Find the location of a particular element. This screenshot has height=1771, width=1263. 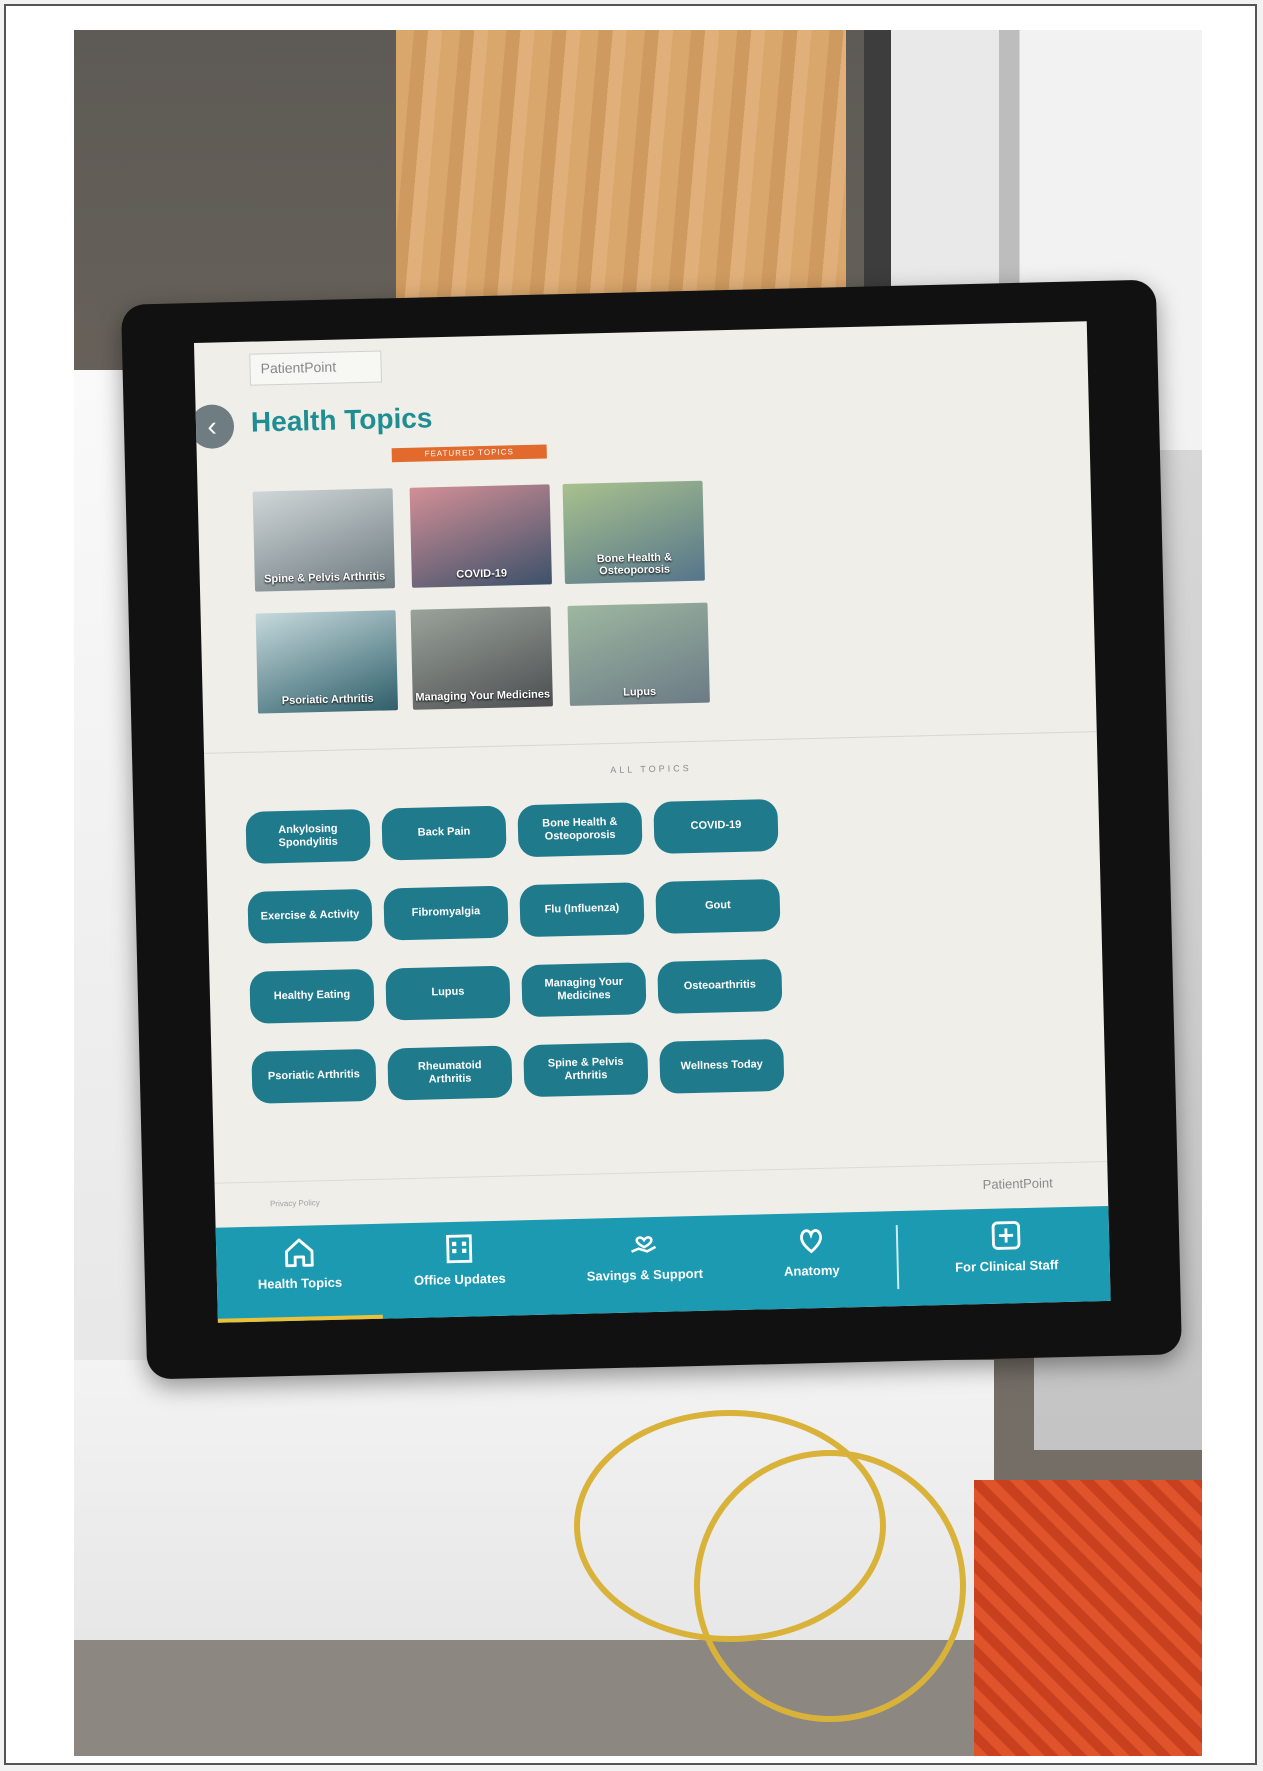

featured-card-label: Psoriatic Arthritis is located at coordinates (327, 699).